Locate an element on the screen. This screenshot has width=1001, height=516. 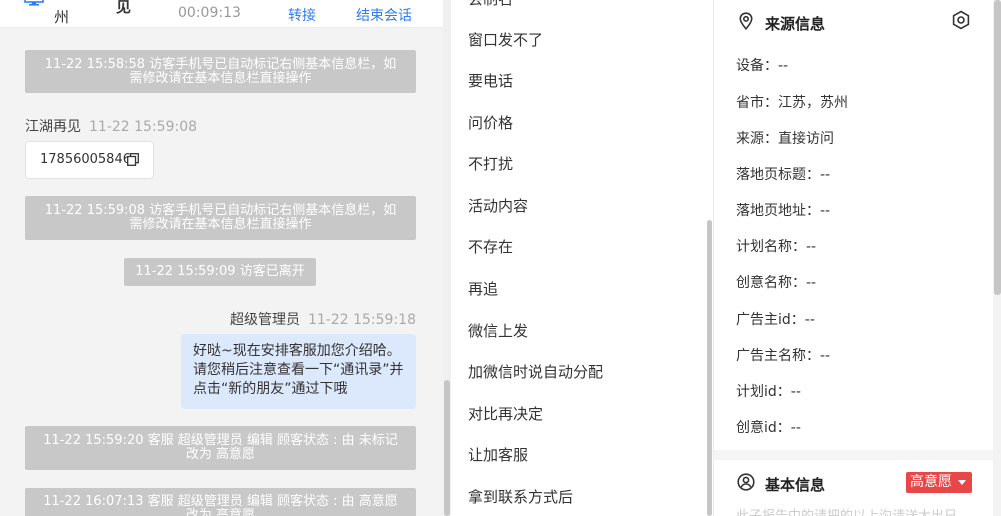
info-scrollbar-thumb is located at coordinates (997, 147).